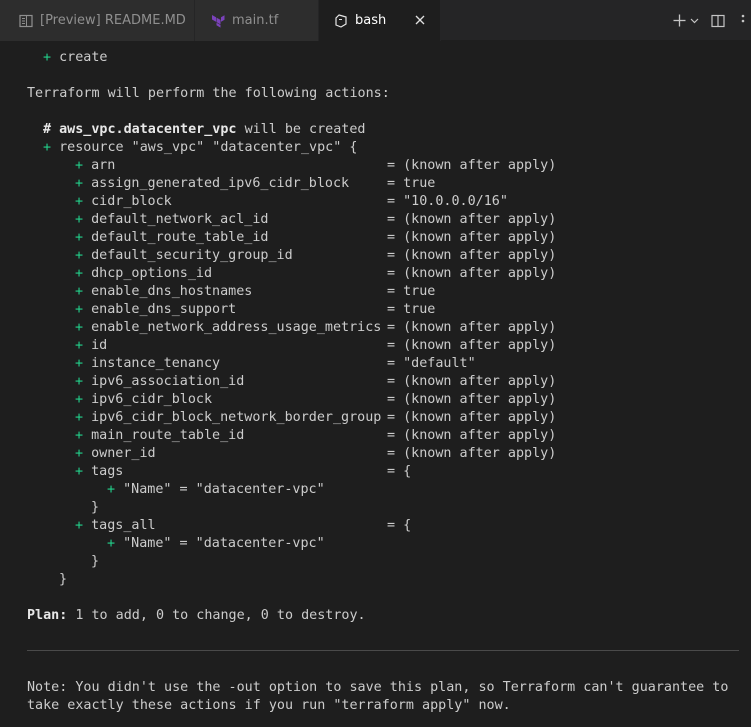 The width and height of the screenshot is (751, 727). What do you see at coordinates (257, 20) in the screenshot?
I see `tab-main-tf: main.tf` at bounding box center [257, 20].